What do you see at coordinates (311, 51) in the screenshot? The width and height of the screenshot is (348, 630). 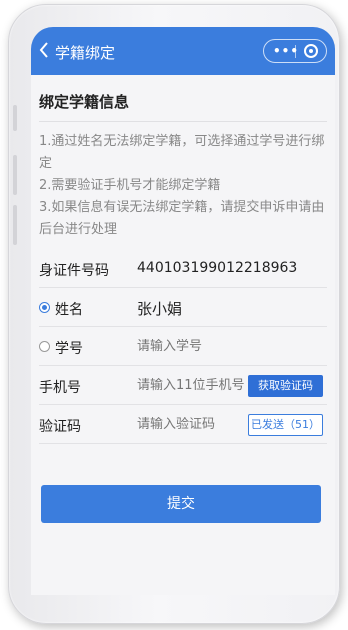 I see `target-icon` at bounding box center [311, 51].